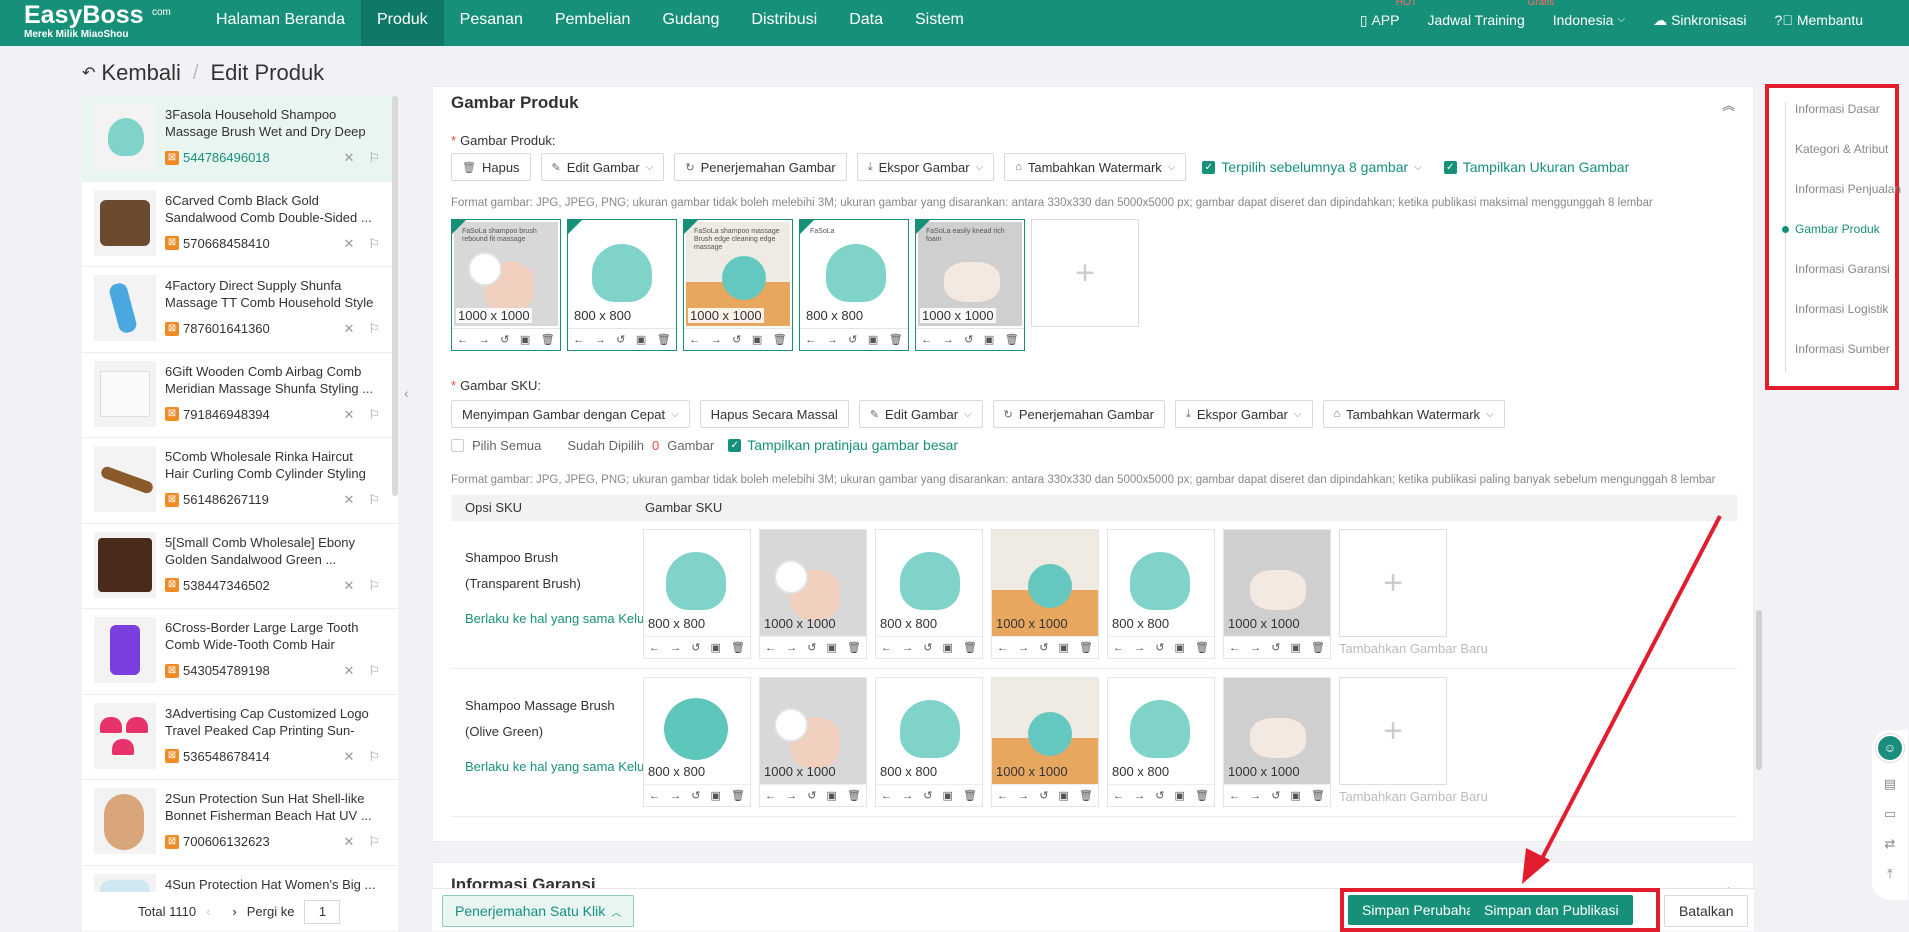 The image size is (1909, 932). I want to click on toolbar-button: ↻ Penerjemahan Gambar, so click(760, 167).